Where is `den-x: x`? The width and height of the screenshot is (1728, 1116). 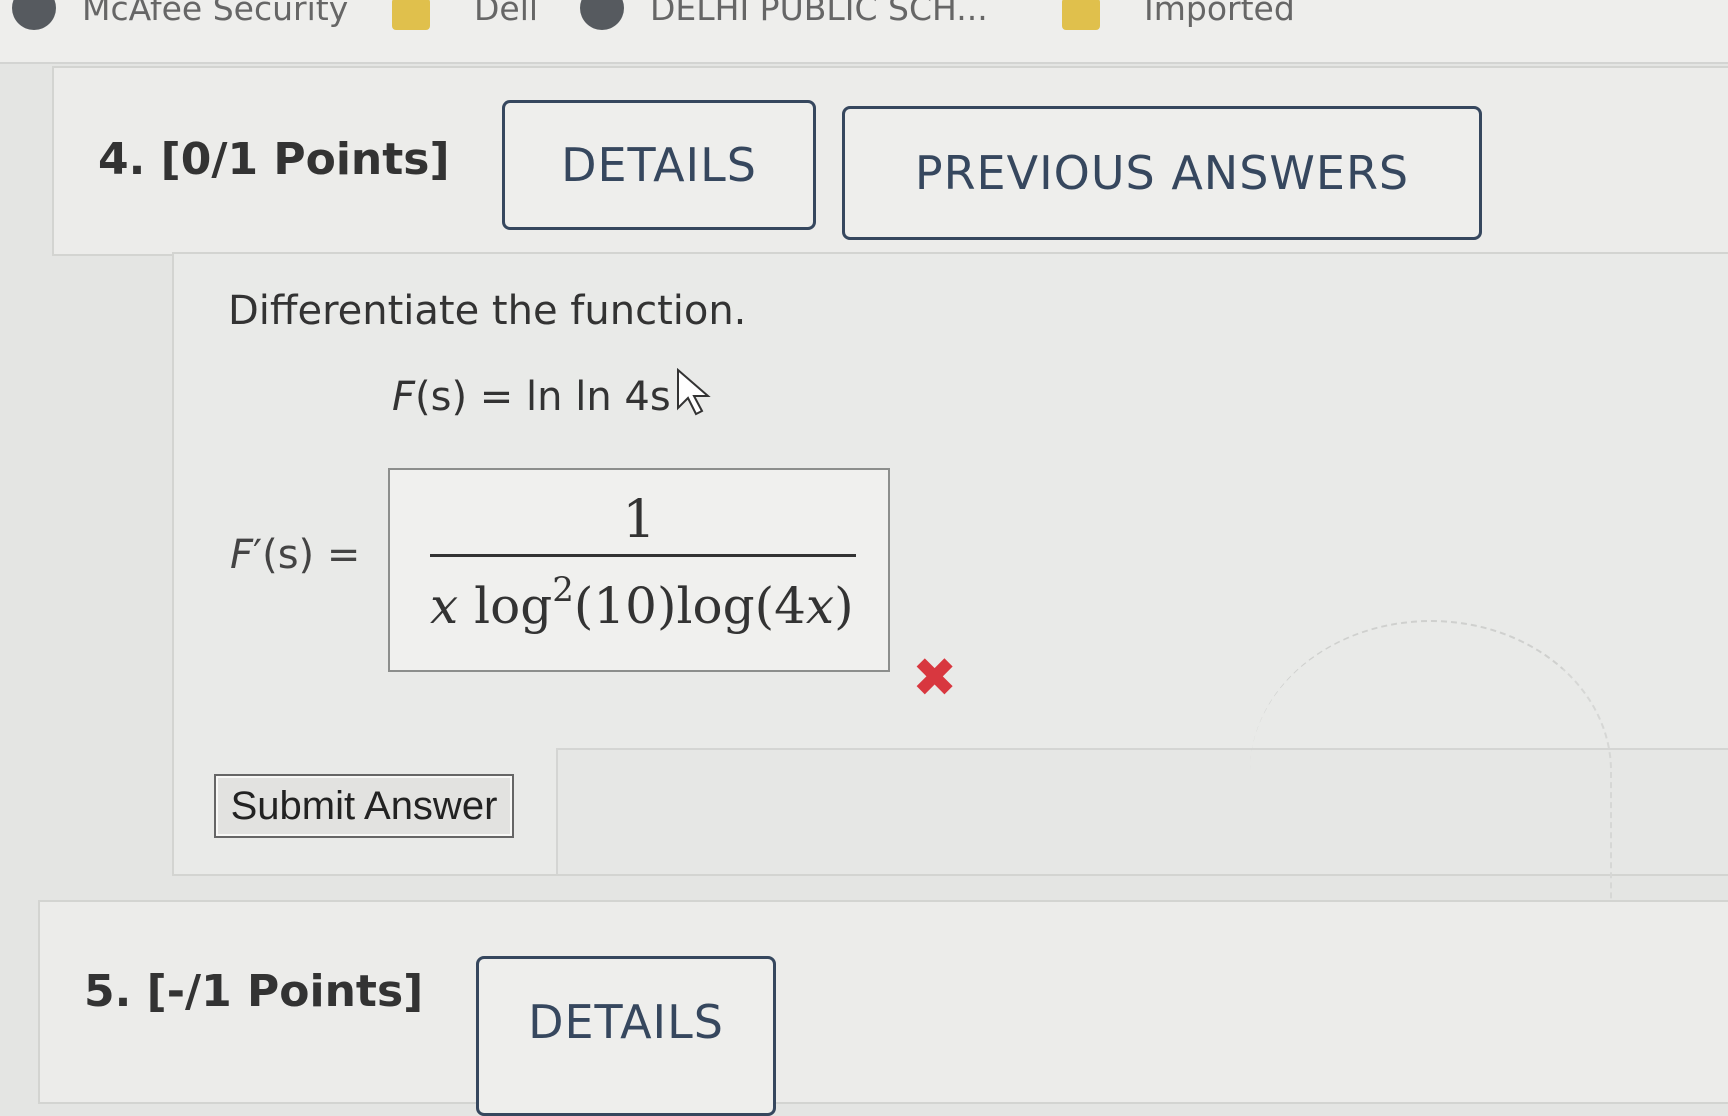 den-x: x is located at coordinates (444, 606).